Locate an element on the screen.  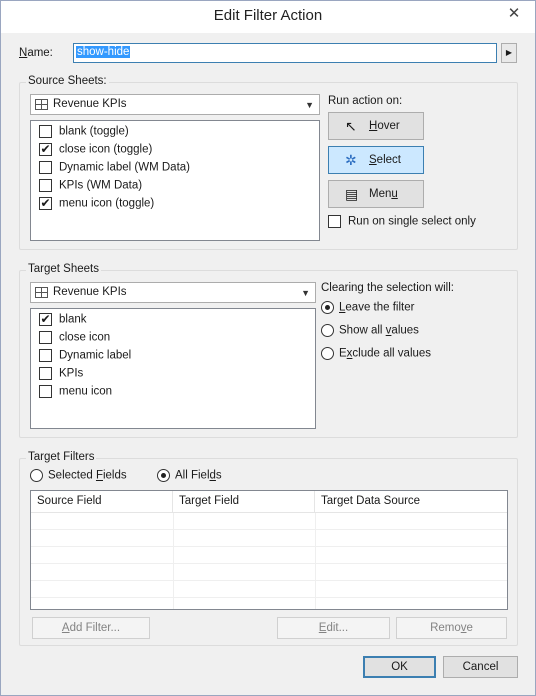
close-icon: ✕ is located at coordinates (514, 14).